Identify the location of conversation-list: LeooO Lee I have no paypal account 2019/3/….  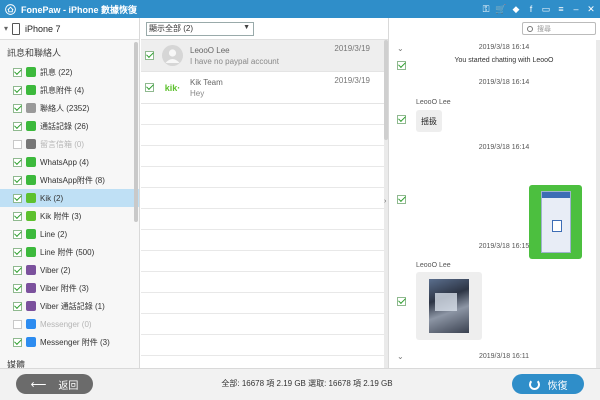
(264, 72).